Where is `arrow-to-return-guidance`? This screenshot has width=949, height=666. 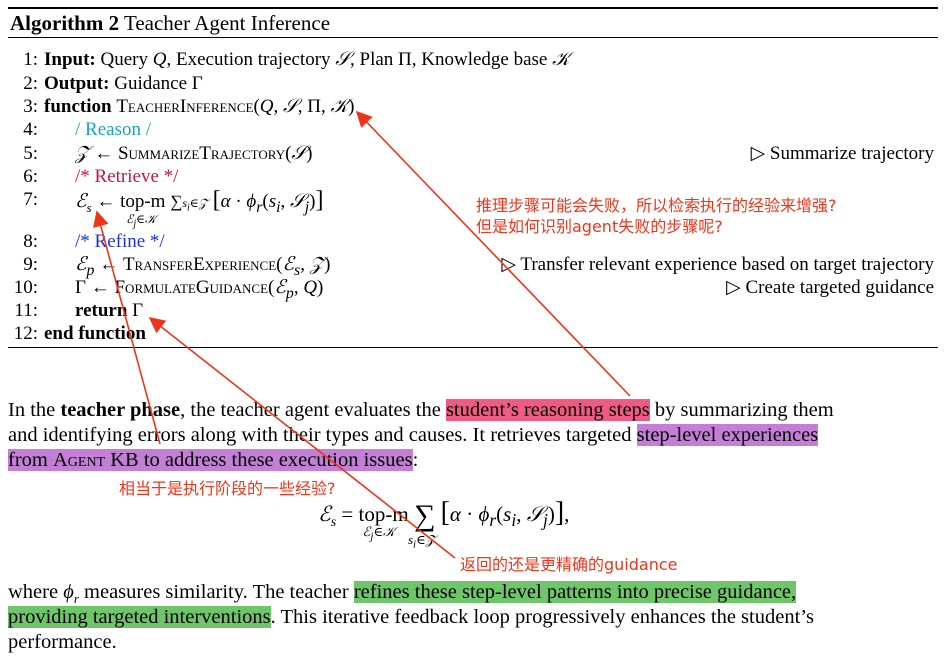
arrow-to-return-guidance is located at coordinates (302, 438).